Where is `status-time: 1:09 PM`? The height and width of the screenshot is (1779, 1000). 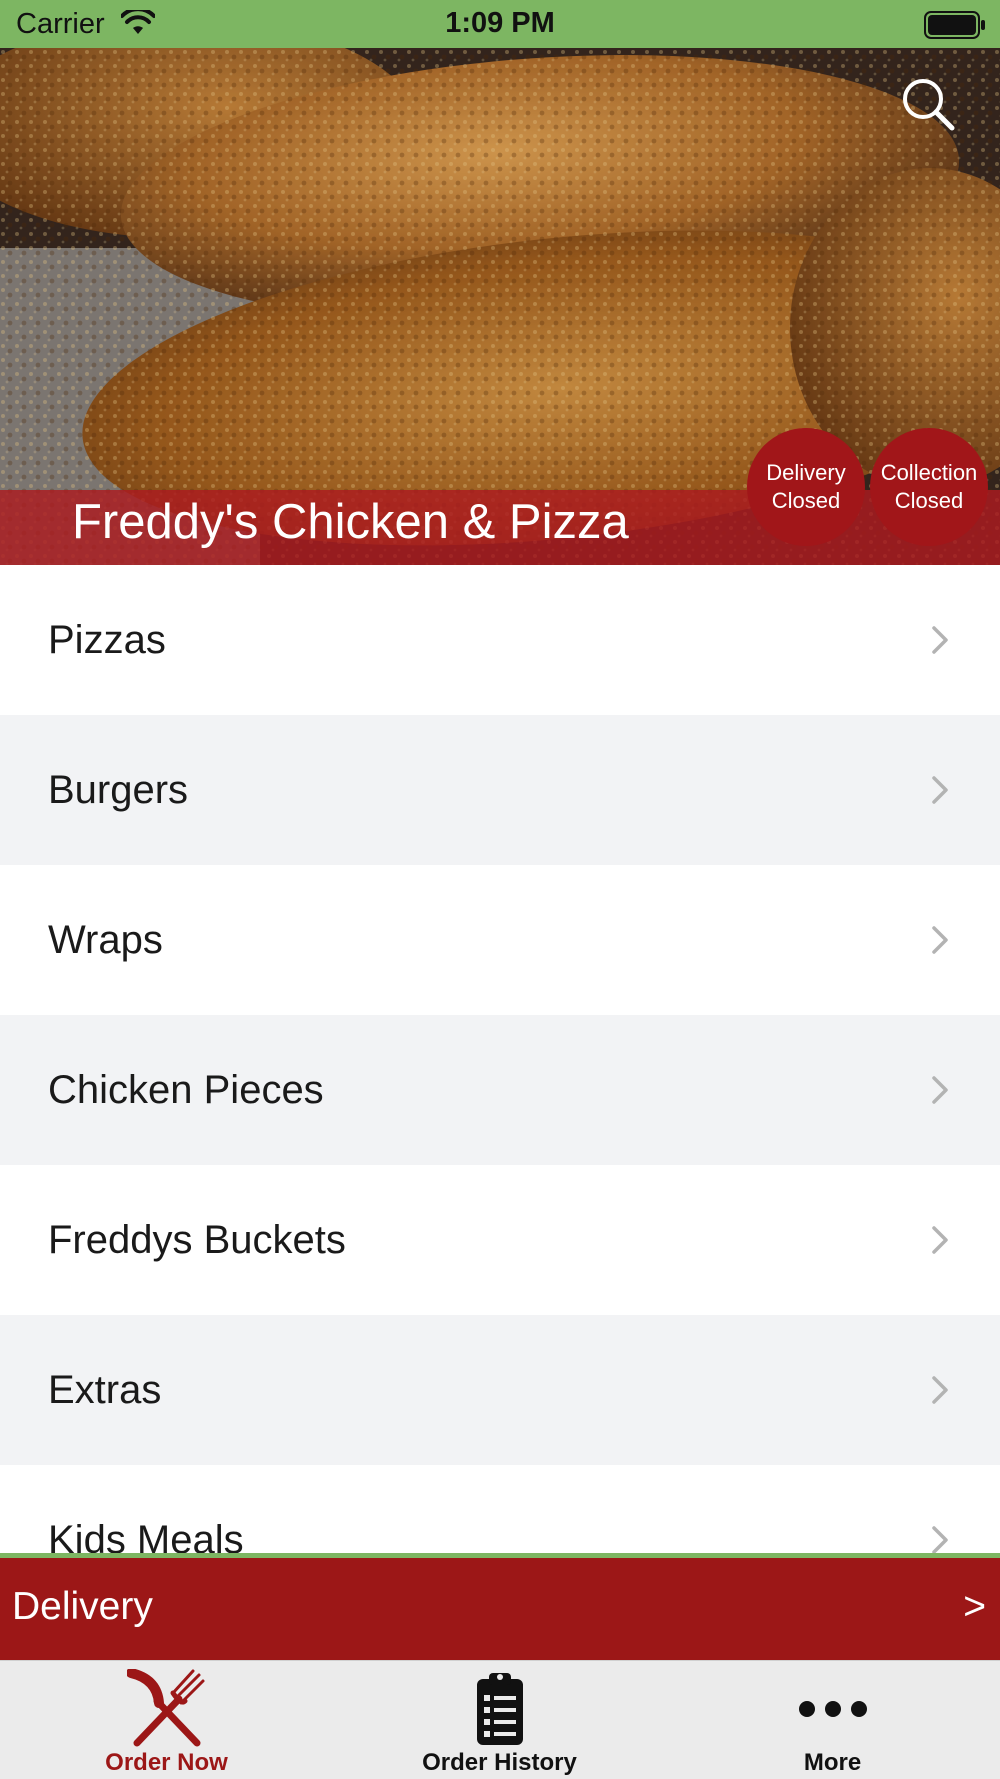
status-time: 1:09 PM is located at coordinates (500, 23).